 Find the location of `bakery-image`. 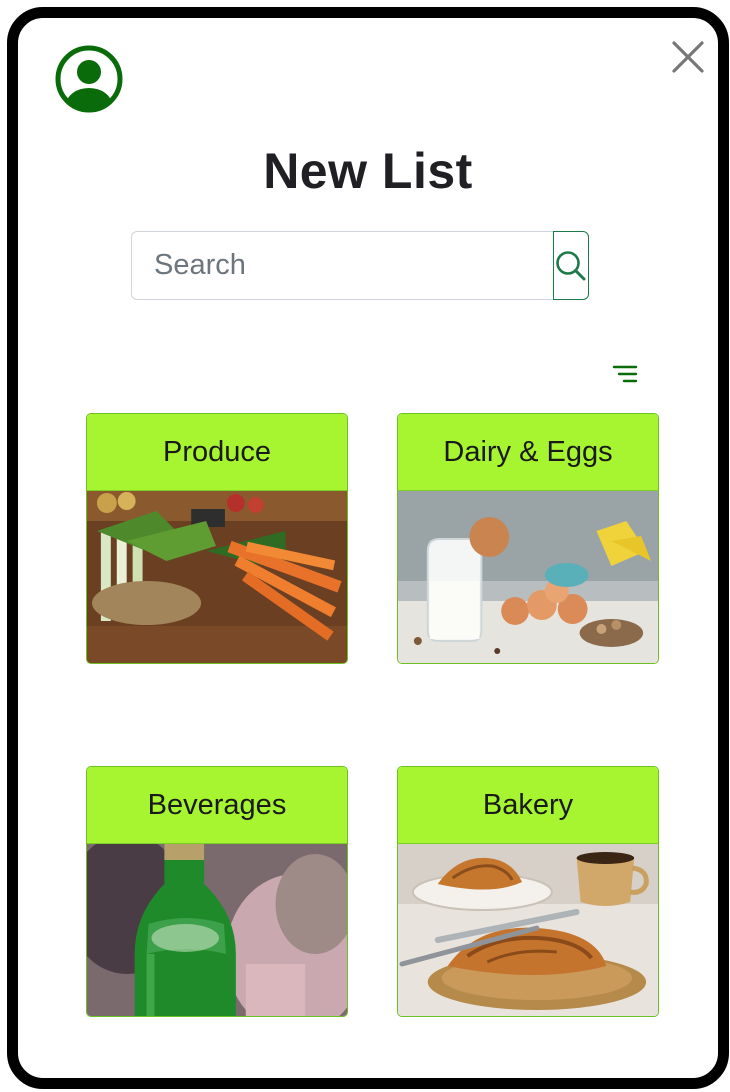

bakery-image is located at coordinates (528, 930).